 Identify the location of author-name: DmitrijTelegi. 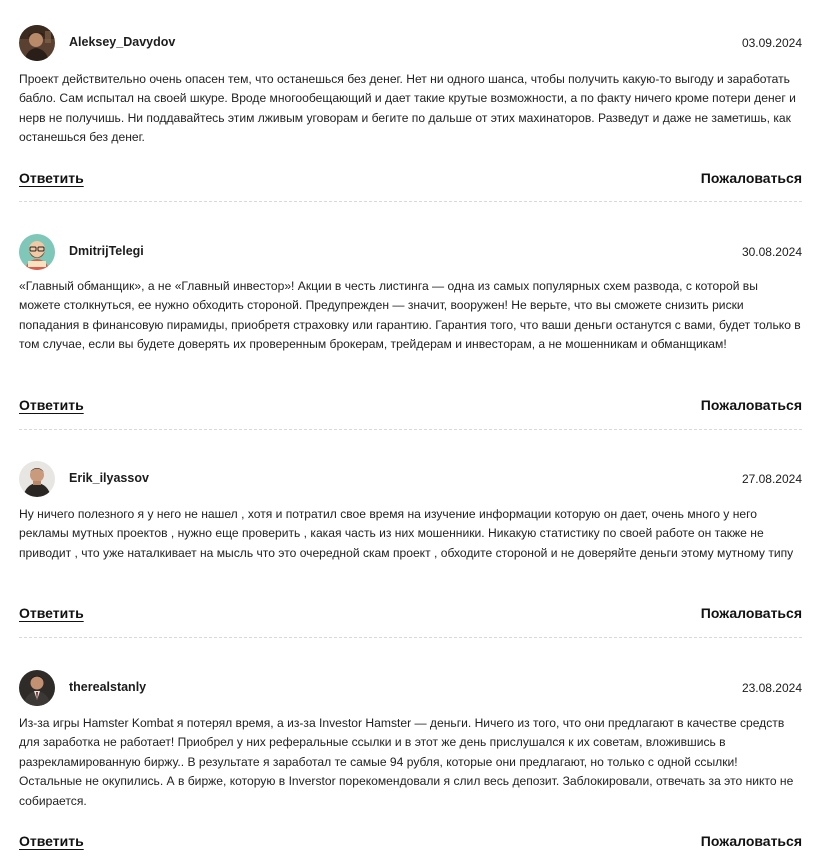
(106, 251).